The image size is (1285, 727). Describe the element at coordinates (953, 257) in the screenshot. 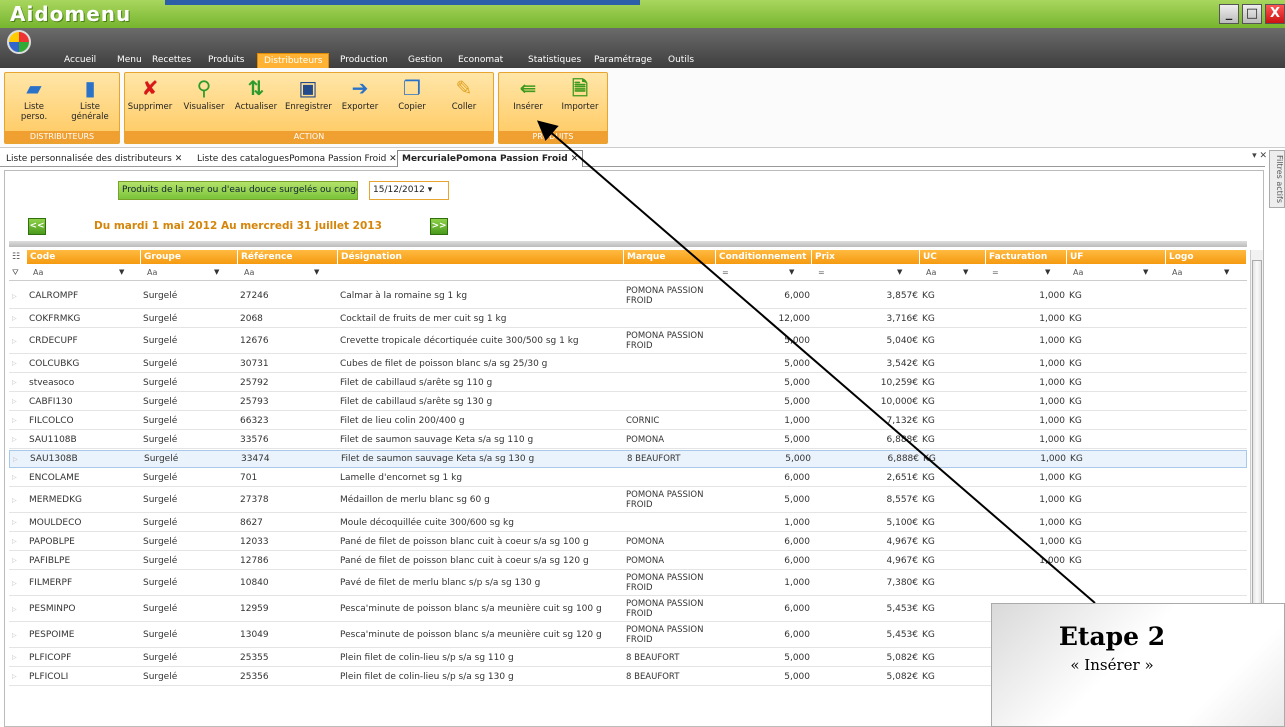

I see `col-uc: UC` at that location.